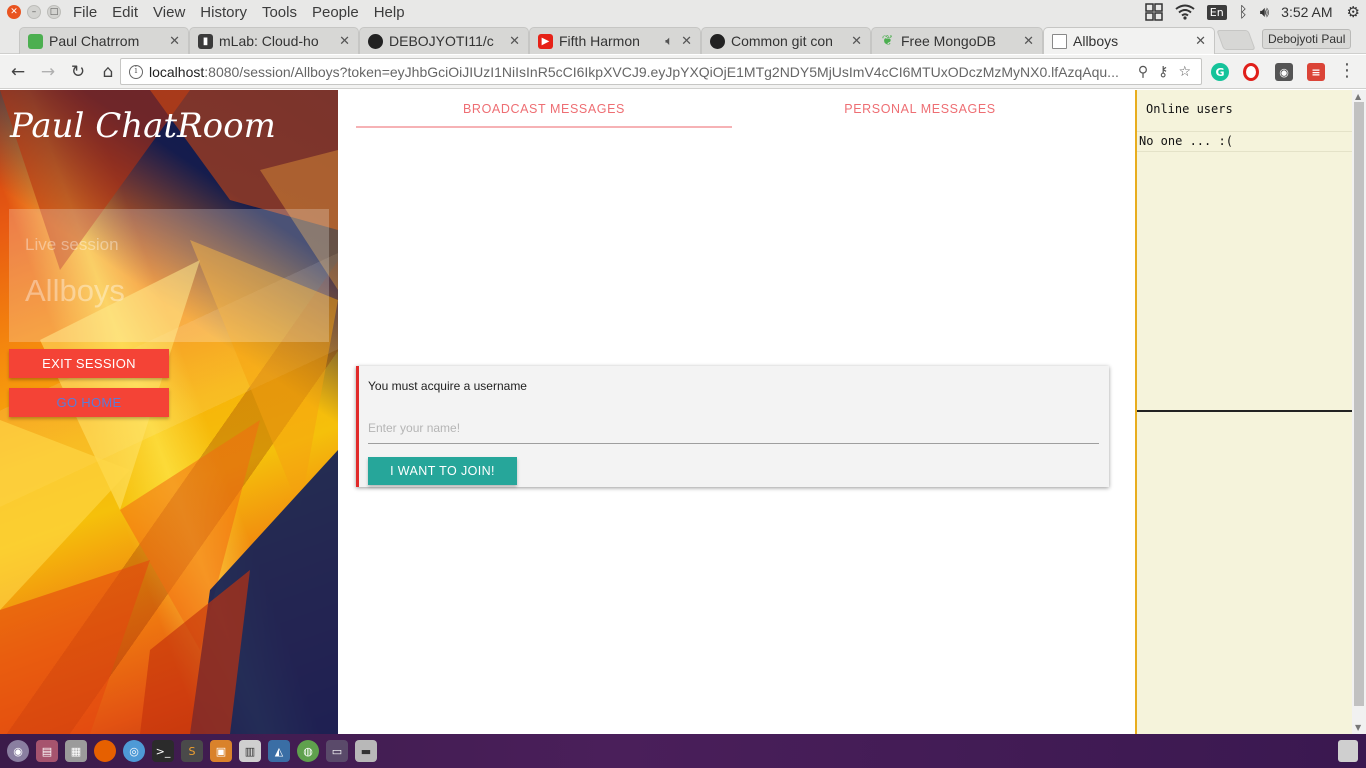 This screenshot has width=1366, height=768. I want to click on volume-icon: 🔊︎, so click(1264, 12).